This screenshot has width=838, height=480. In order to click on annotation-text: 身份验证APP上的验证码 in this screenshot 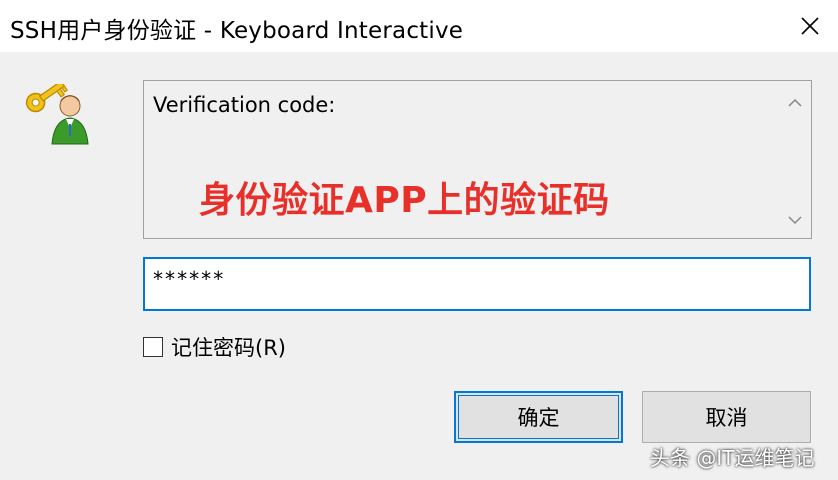, I will do `click(404, 200)`.